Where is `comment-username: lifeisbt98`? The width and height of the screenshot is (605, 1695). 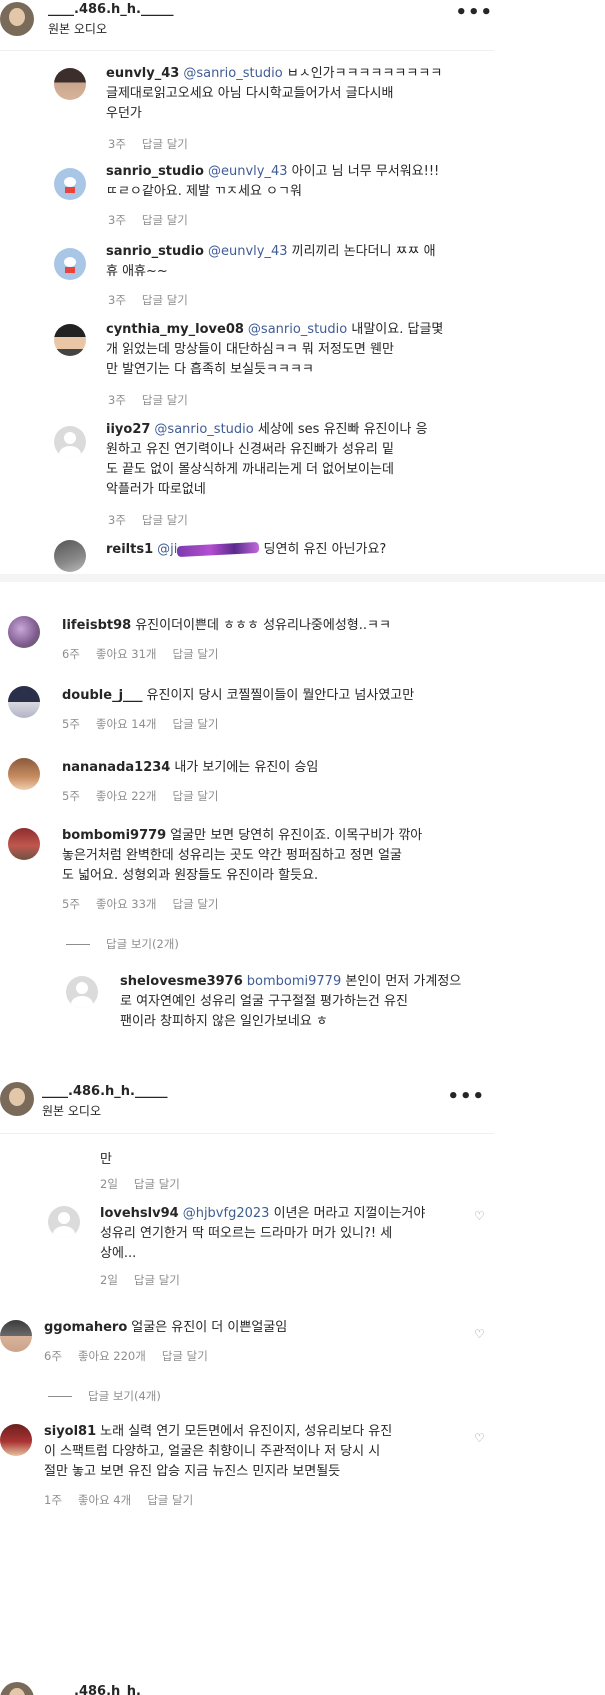 comment-username: lifeisbt98 is located at coordinates (96, 625).